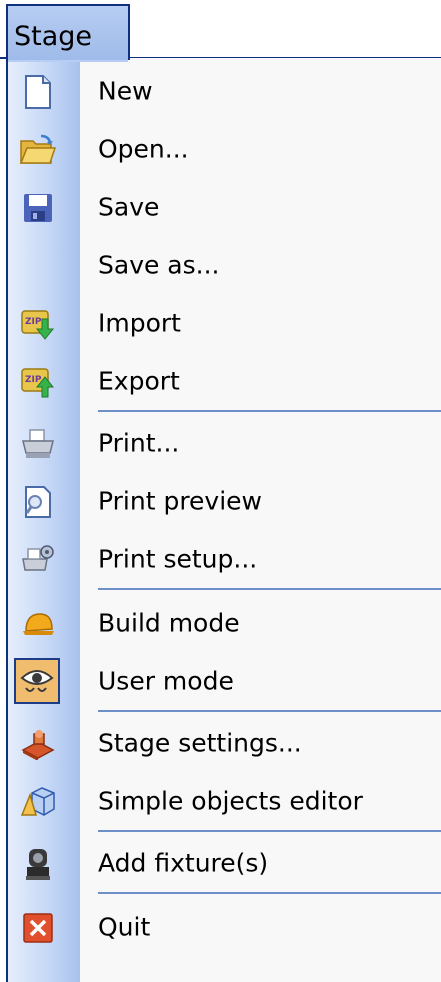 The width and height of the screenshot is (441, 982). What do you see at coordinates (38, 444) in the screenshot?
I see `printer-icon` at bounding box center [38, 444].